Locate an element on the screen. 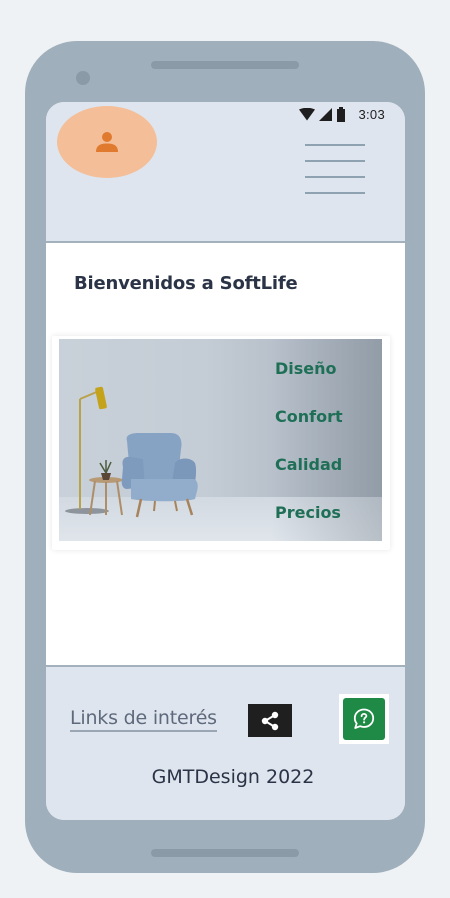  status-bar: 3:03 is located at coordinates (342, 114).